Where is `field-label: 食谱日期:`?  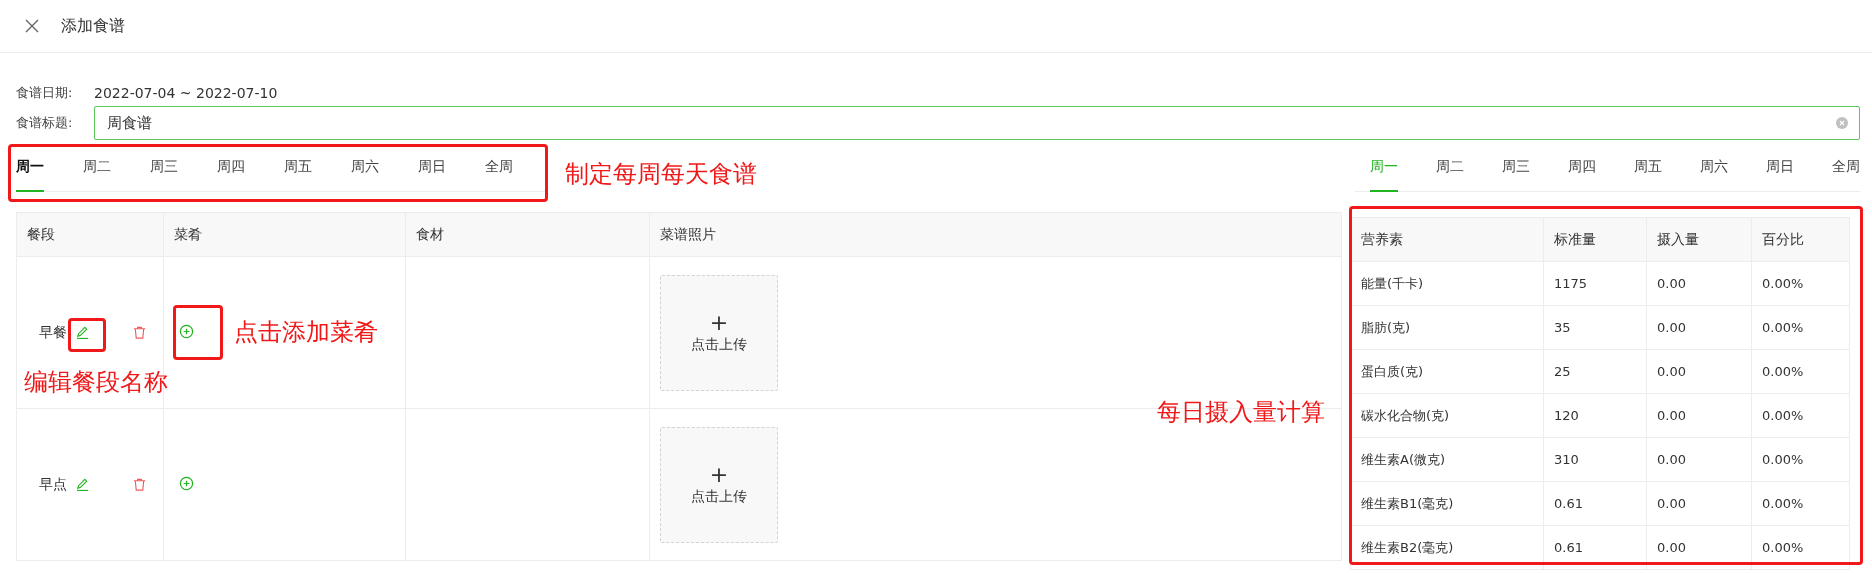
field-label: 食谱日期: is located at coordinates (45, 93).